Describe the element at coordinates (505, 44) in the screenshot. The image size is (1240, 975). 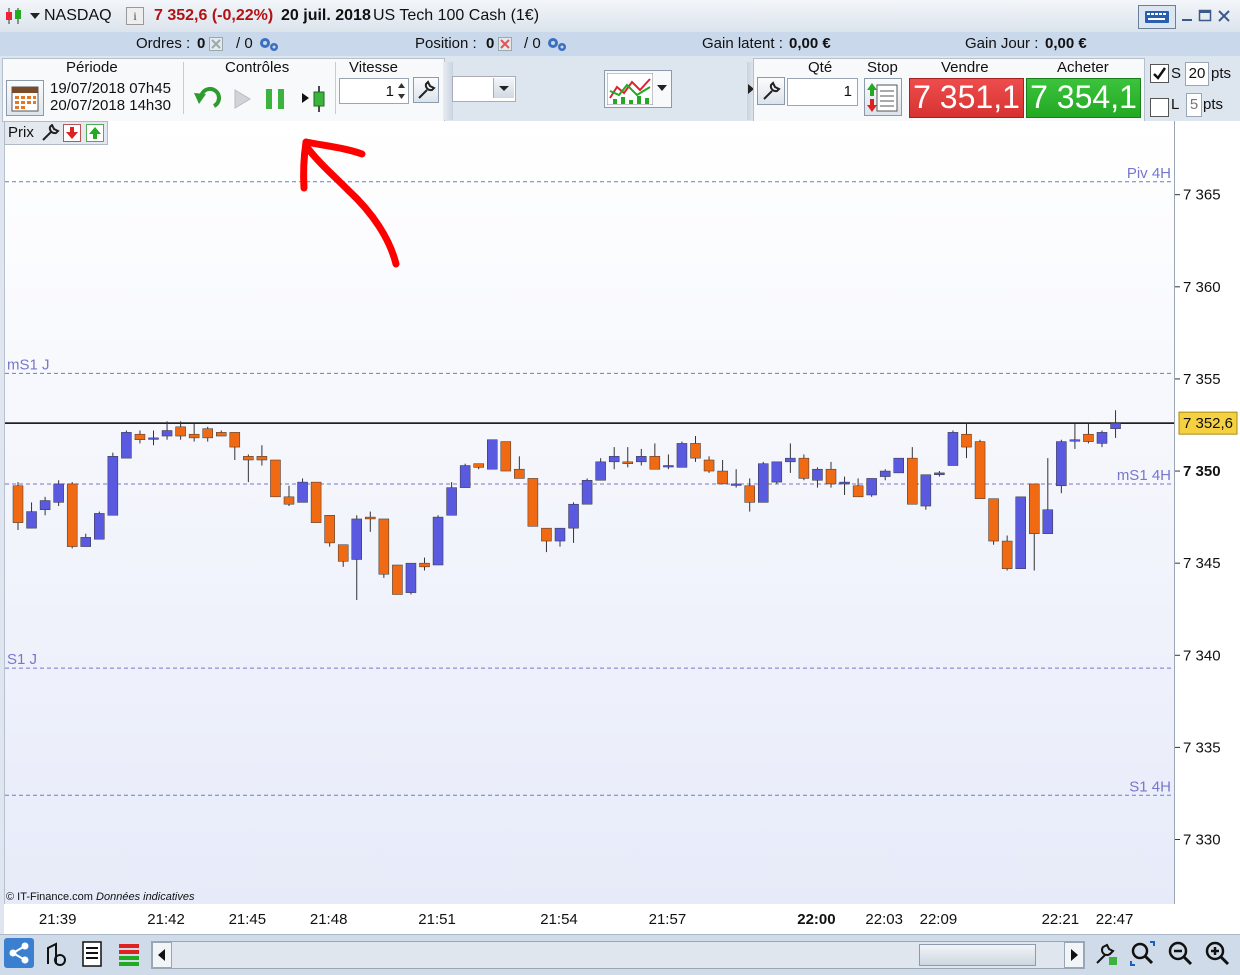
I see `close-position-icon` at that location.